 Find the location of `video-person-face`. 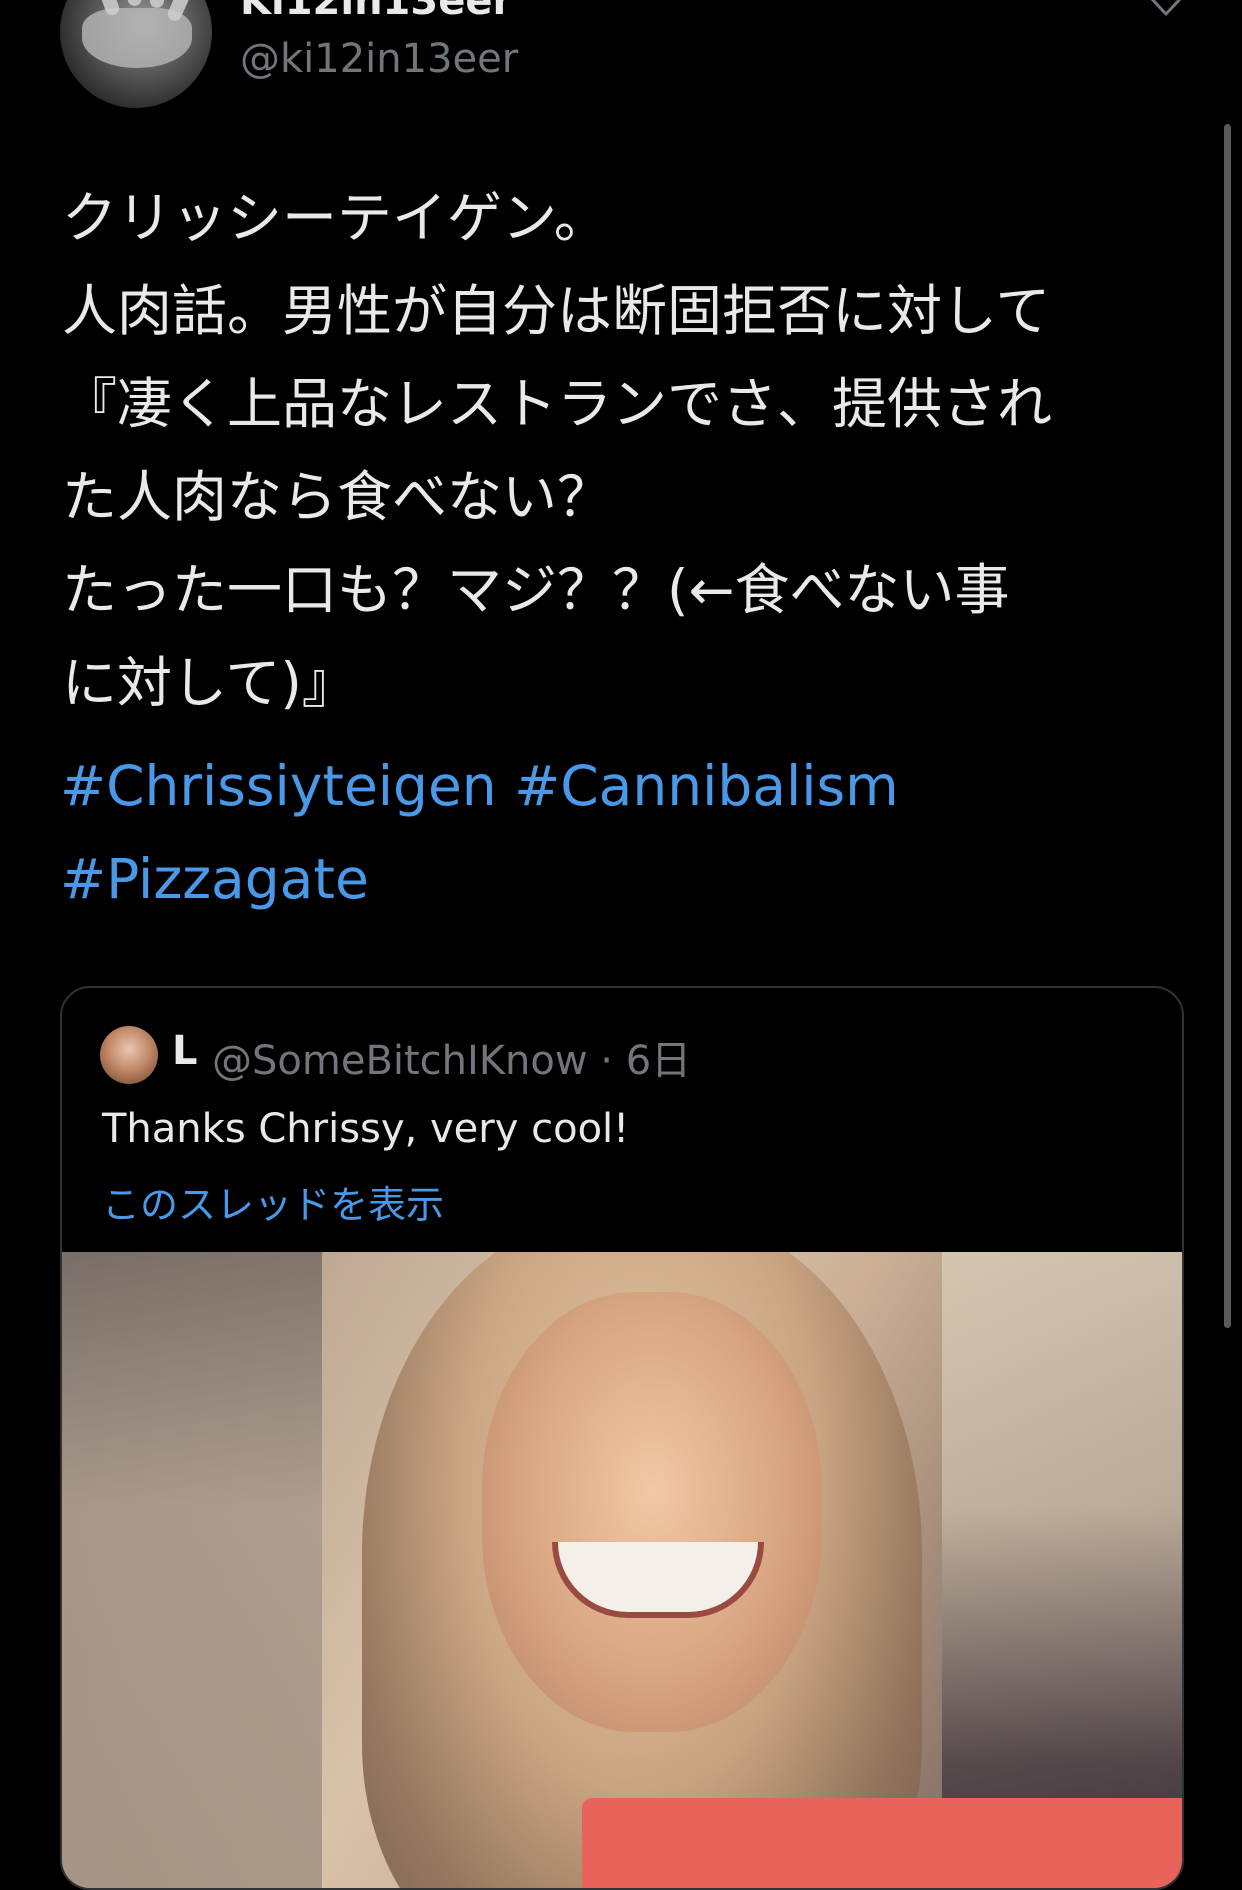

video-person-face is located at coordinates (652, 1512).